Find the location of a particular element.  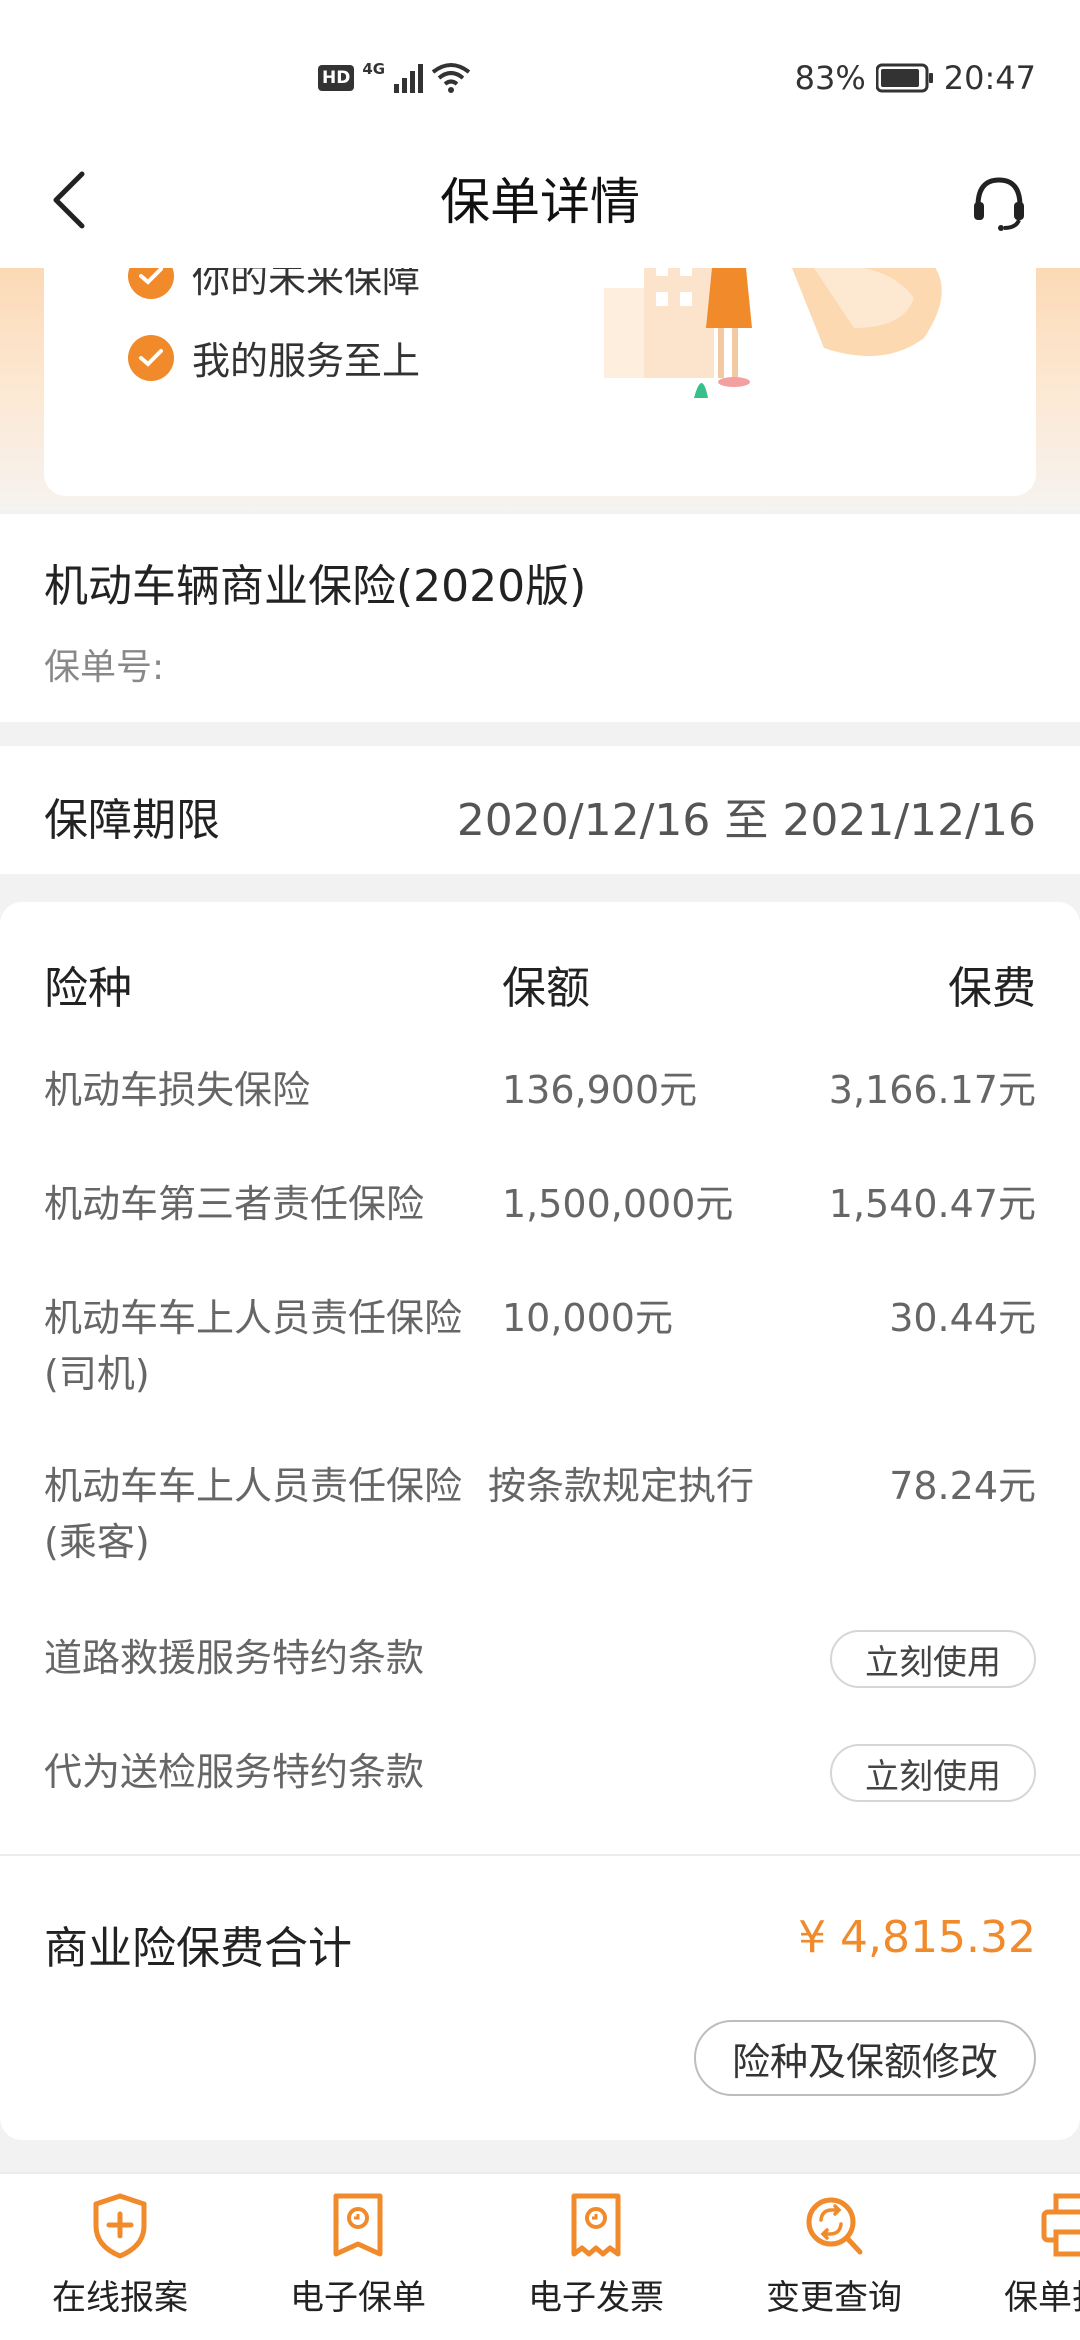

banner-illustration is located at coordinates (773, 333).